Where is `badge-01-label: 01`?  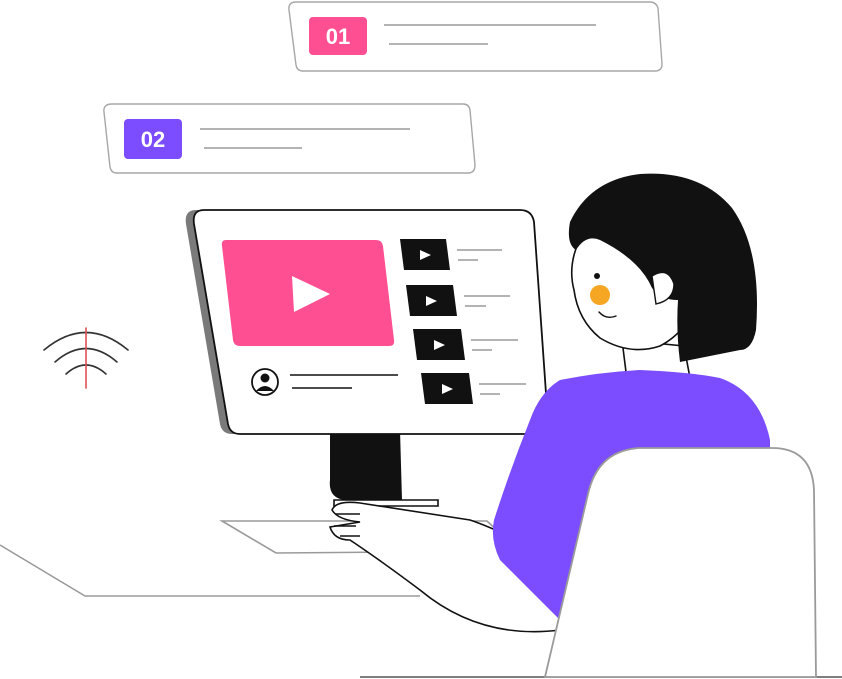 badge-01-label: 01 is located at coordinates (338, 36).